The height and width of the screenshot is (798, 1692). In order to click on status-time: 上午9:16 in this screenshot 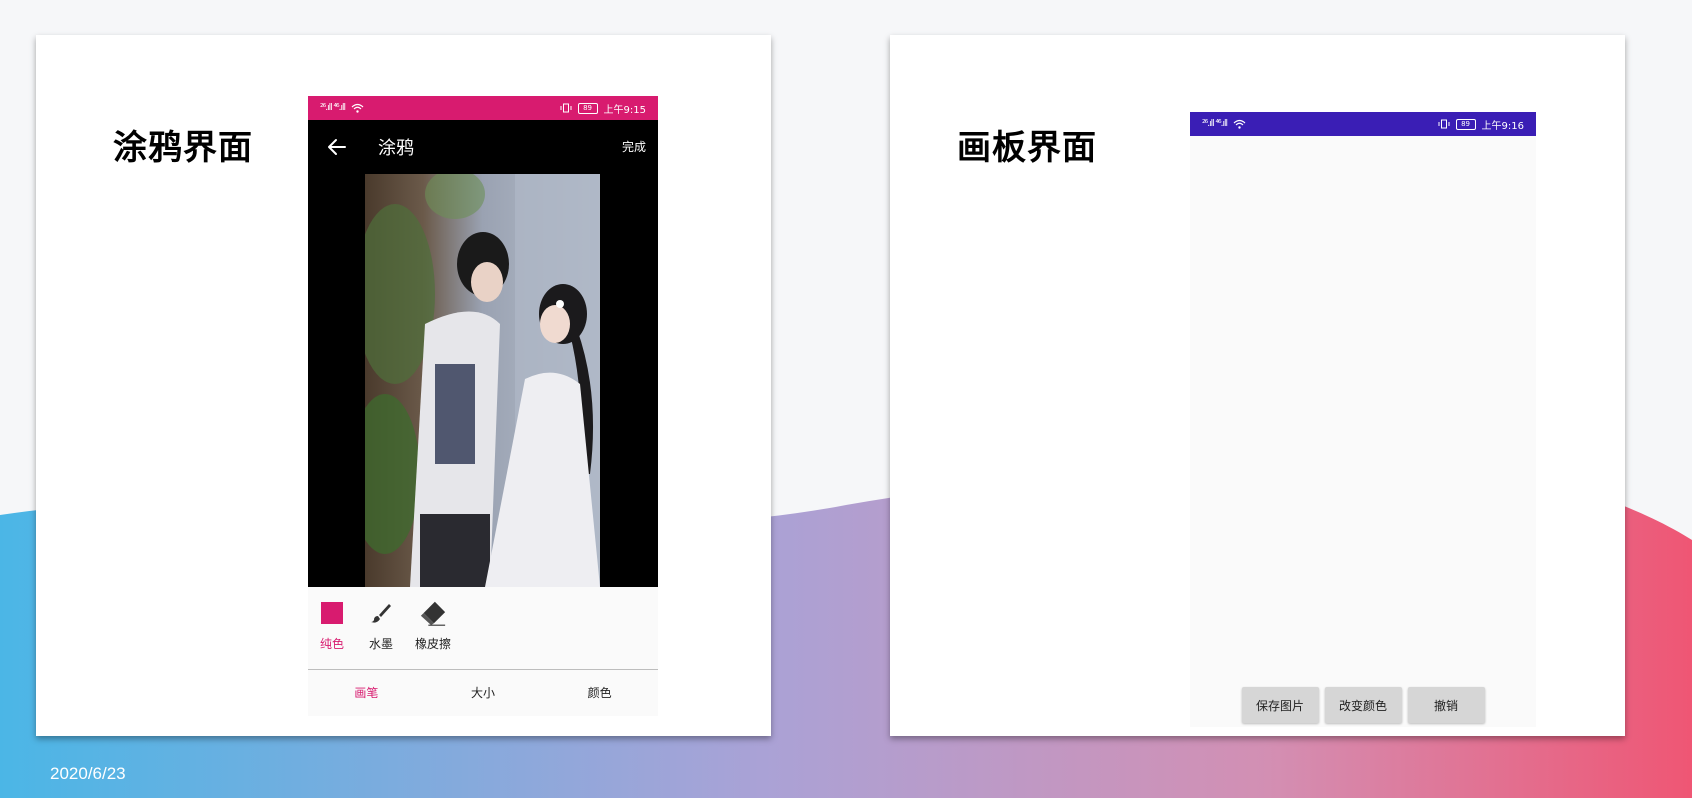, I will do `click(1502, 126)`.